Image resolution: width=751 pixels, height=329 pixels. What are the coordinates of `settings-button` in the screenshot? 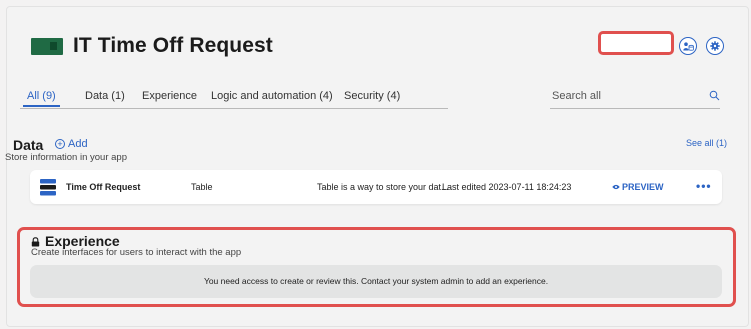 It's located at (715, 46).